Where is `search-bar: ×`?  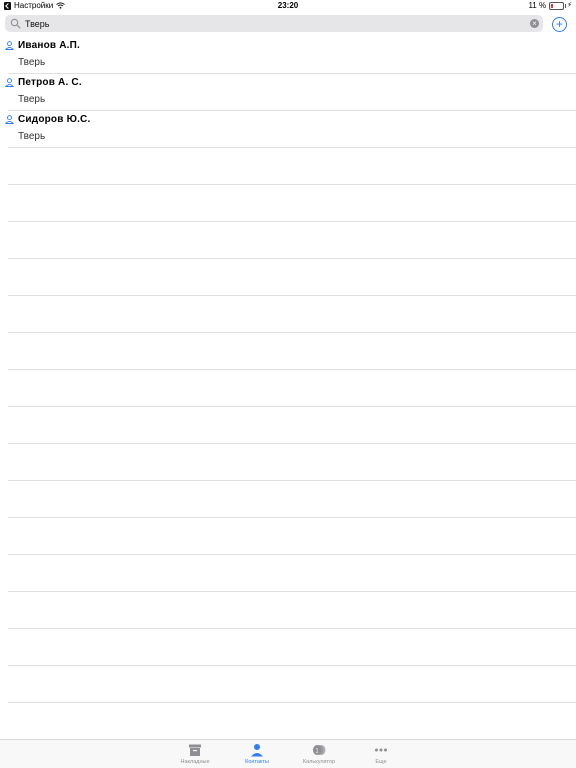
search-bar: × is located at coordinates (274, 23).